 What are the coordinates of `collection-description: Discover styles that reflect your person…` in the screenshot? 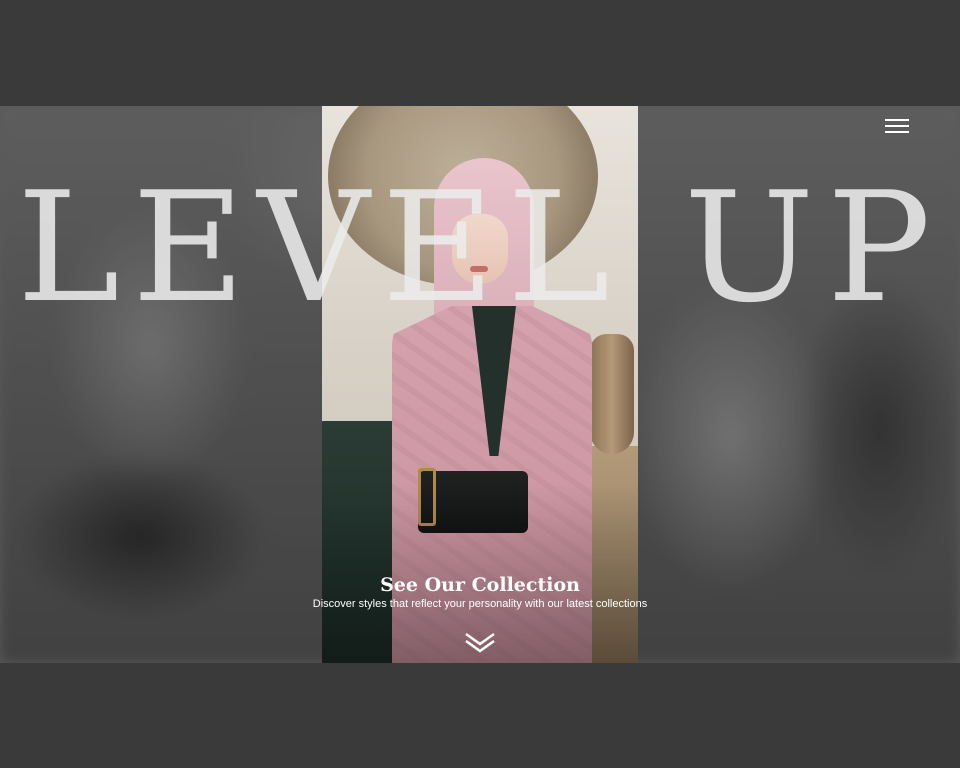 It's located at (480, 604).